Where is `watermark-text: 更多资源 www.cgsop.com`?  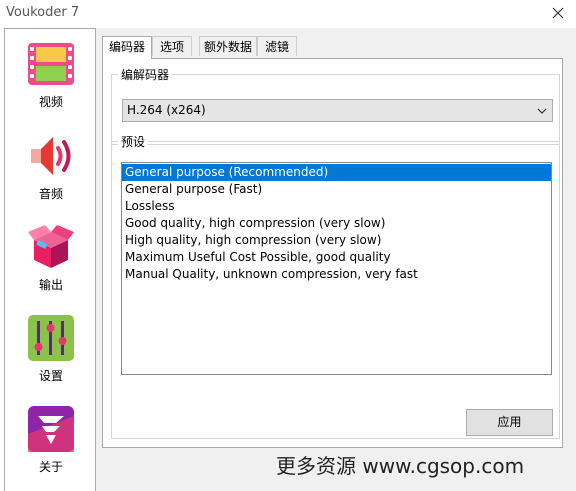
watermark-text: 更多资源 www.cgsop.com is located at coordinates (400, 466).